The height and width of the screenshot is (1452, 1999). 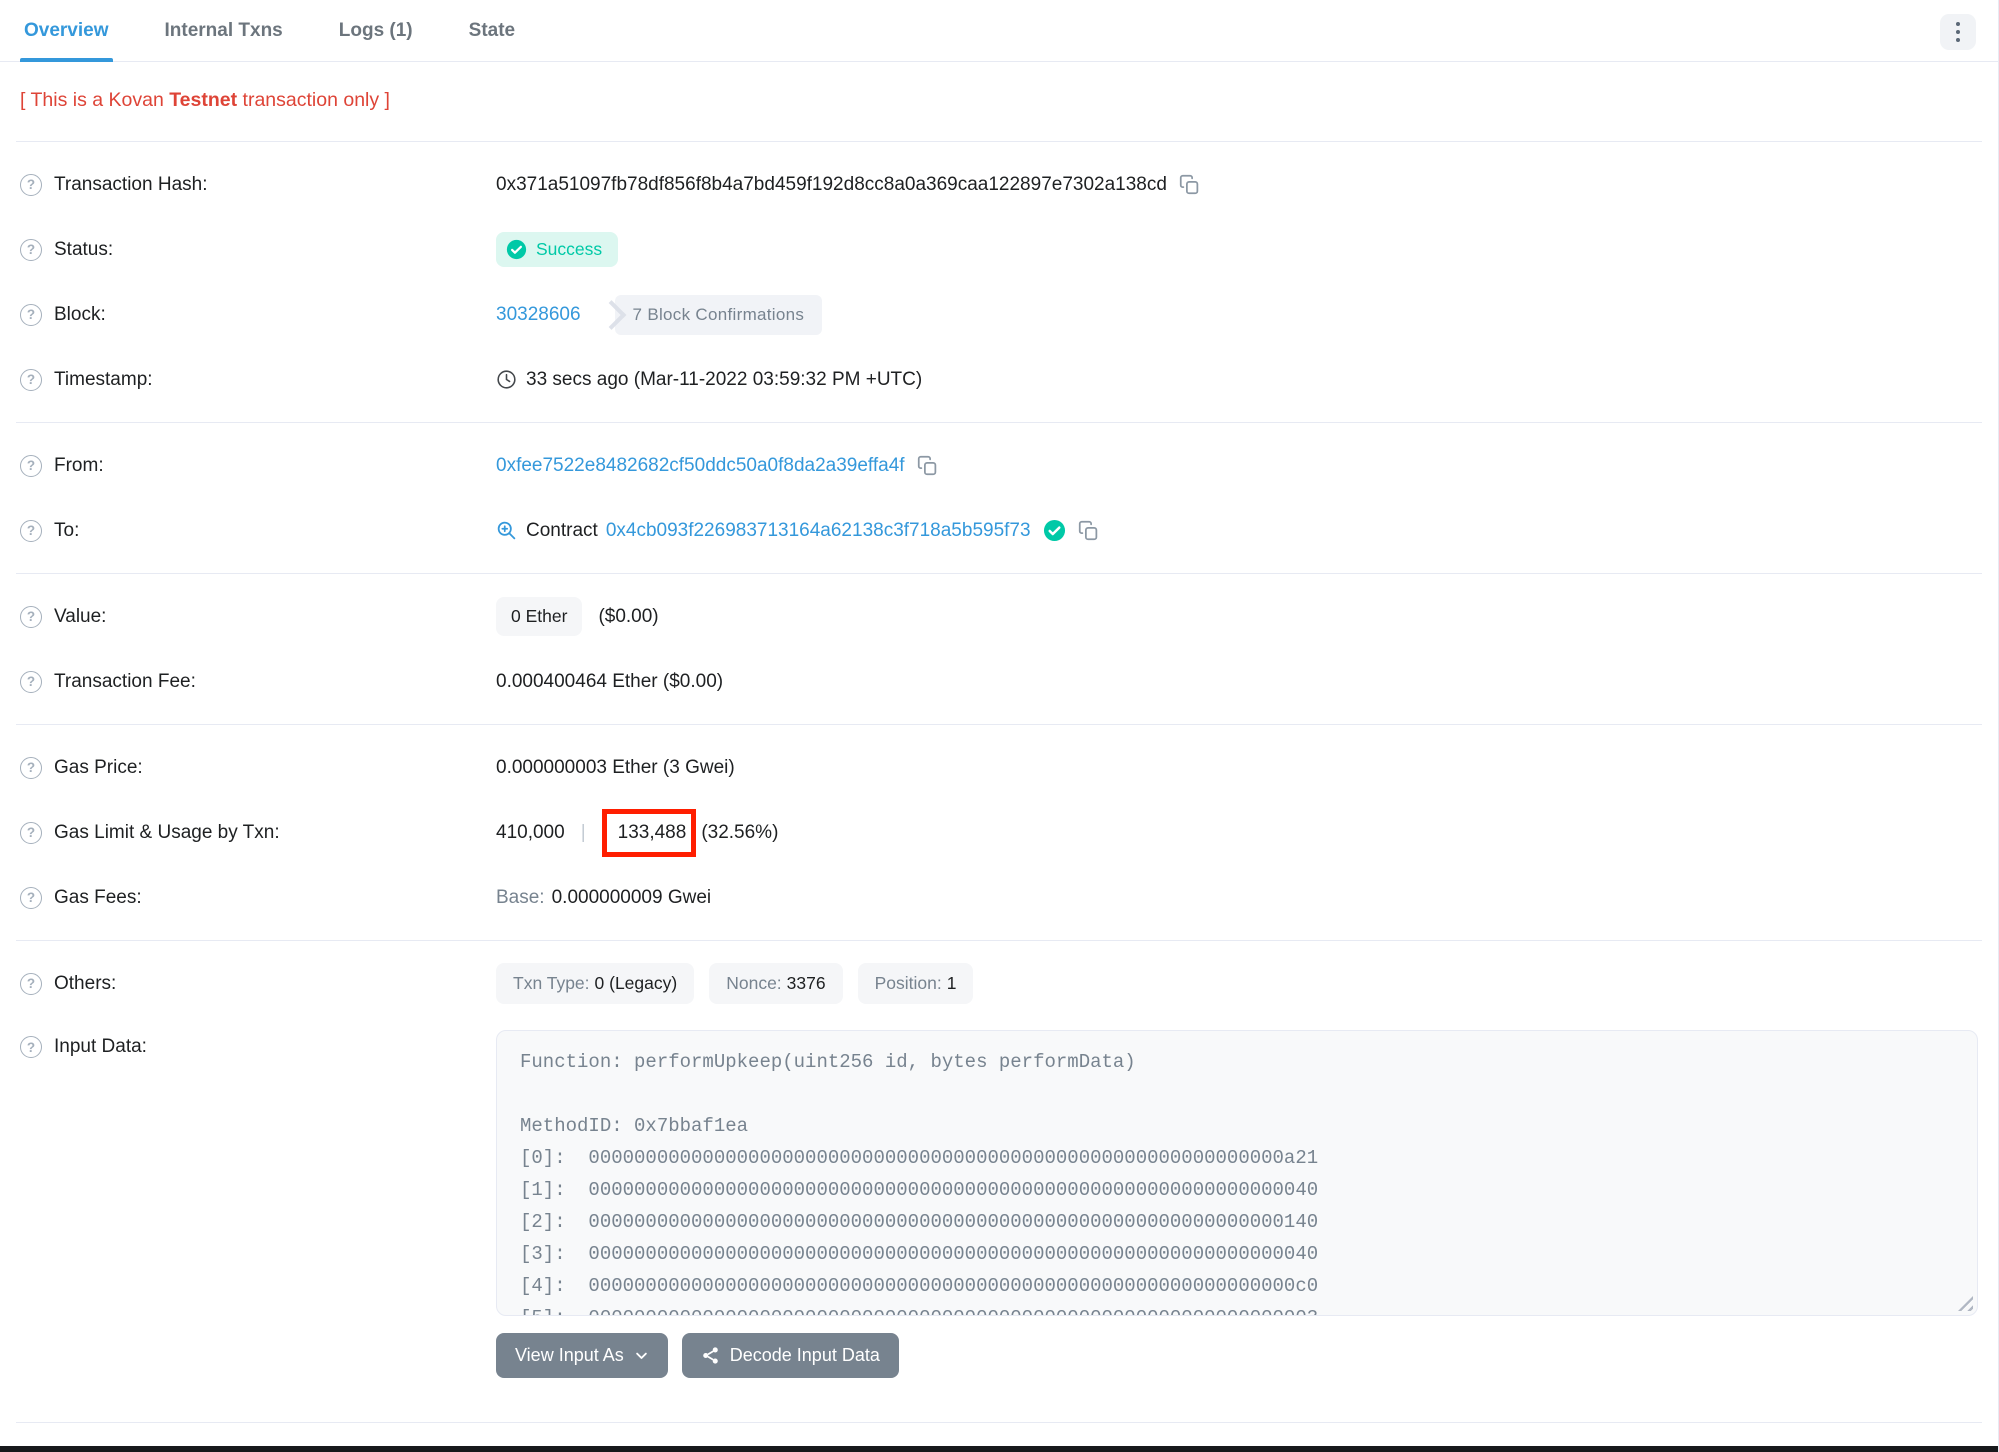 What do you see at coordinates (551, 983) in the screenshot?
I see `badge-label: Txn Type:` at bounding box center [551, 983].